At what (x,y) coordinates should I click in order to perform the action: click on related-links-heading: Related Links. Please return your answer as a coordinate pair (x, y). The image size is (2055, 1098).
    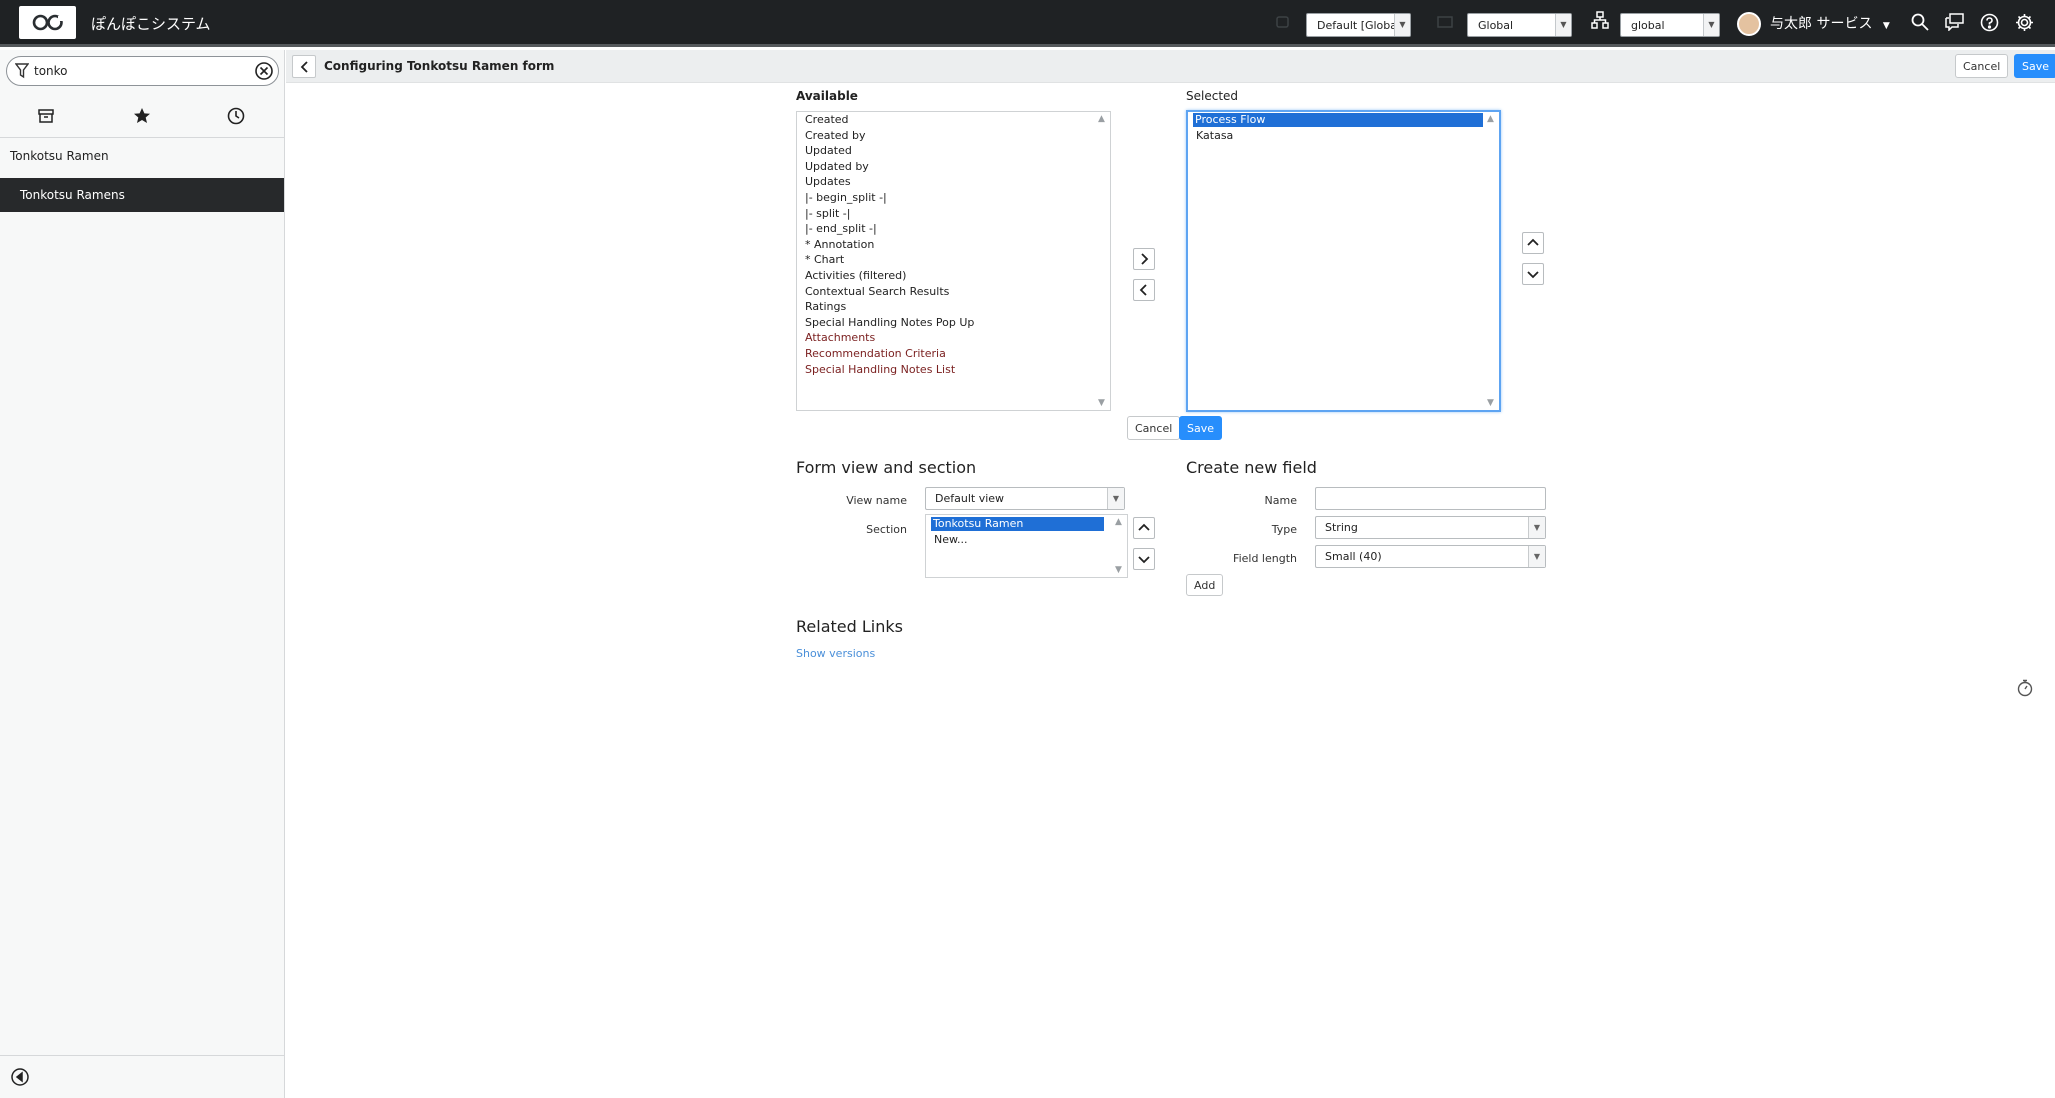
    Looking at the image, I should click on (849, 626).